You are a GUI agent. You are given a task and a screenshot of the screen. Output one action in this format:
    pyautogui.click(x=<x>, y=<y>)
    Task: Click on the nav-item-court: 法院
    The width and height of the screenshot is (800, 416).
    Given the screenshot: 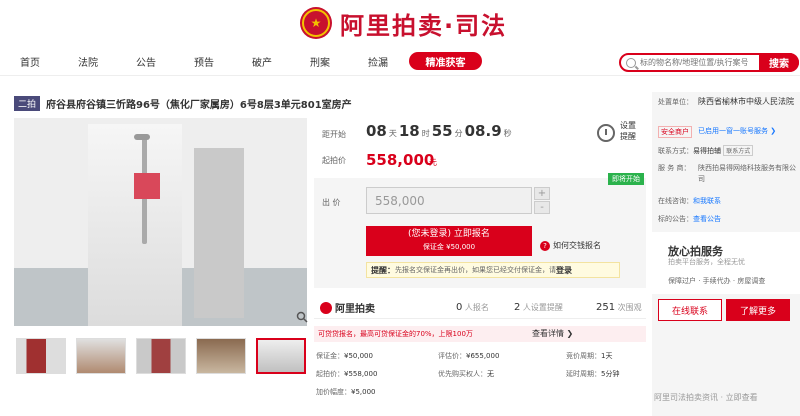 What is the action you would take?
    pyautogui.click(x=88, y=61)
    